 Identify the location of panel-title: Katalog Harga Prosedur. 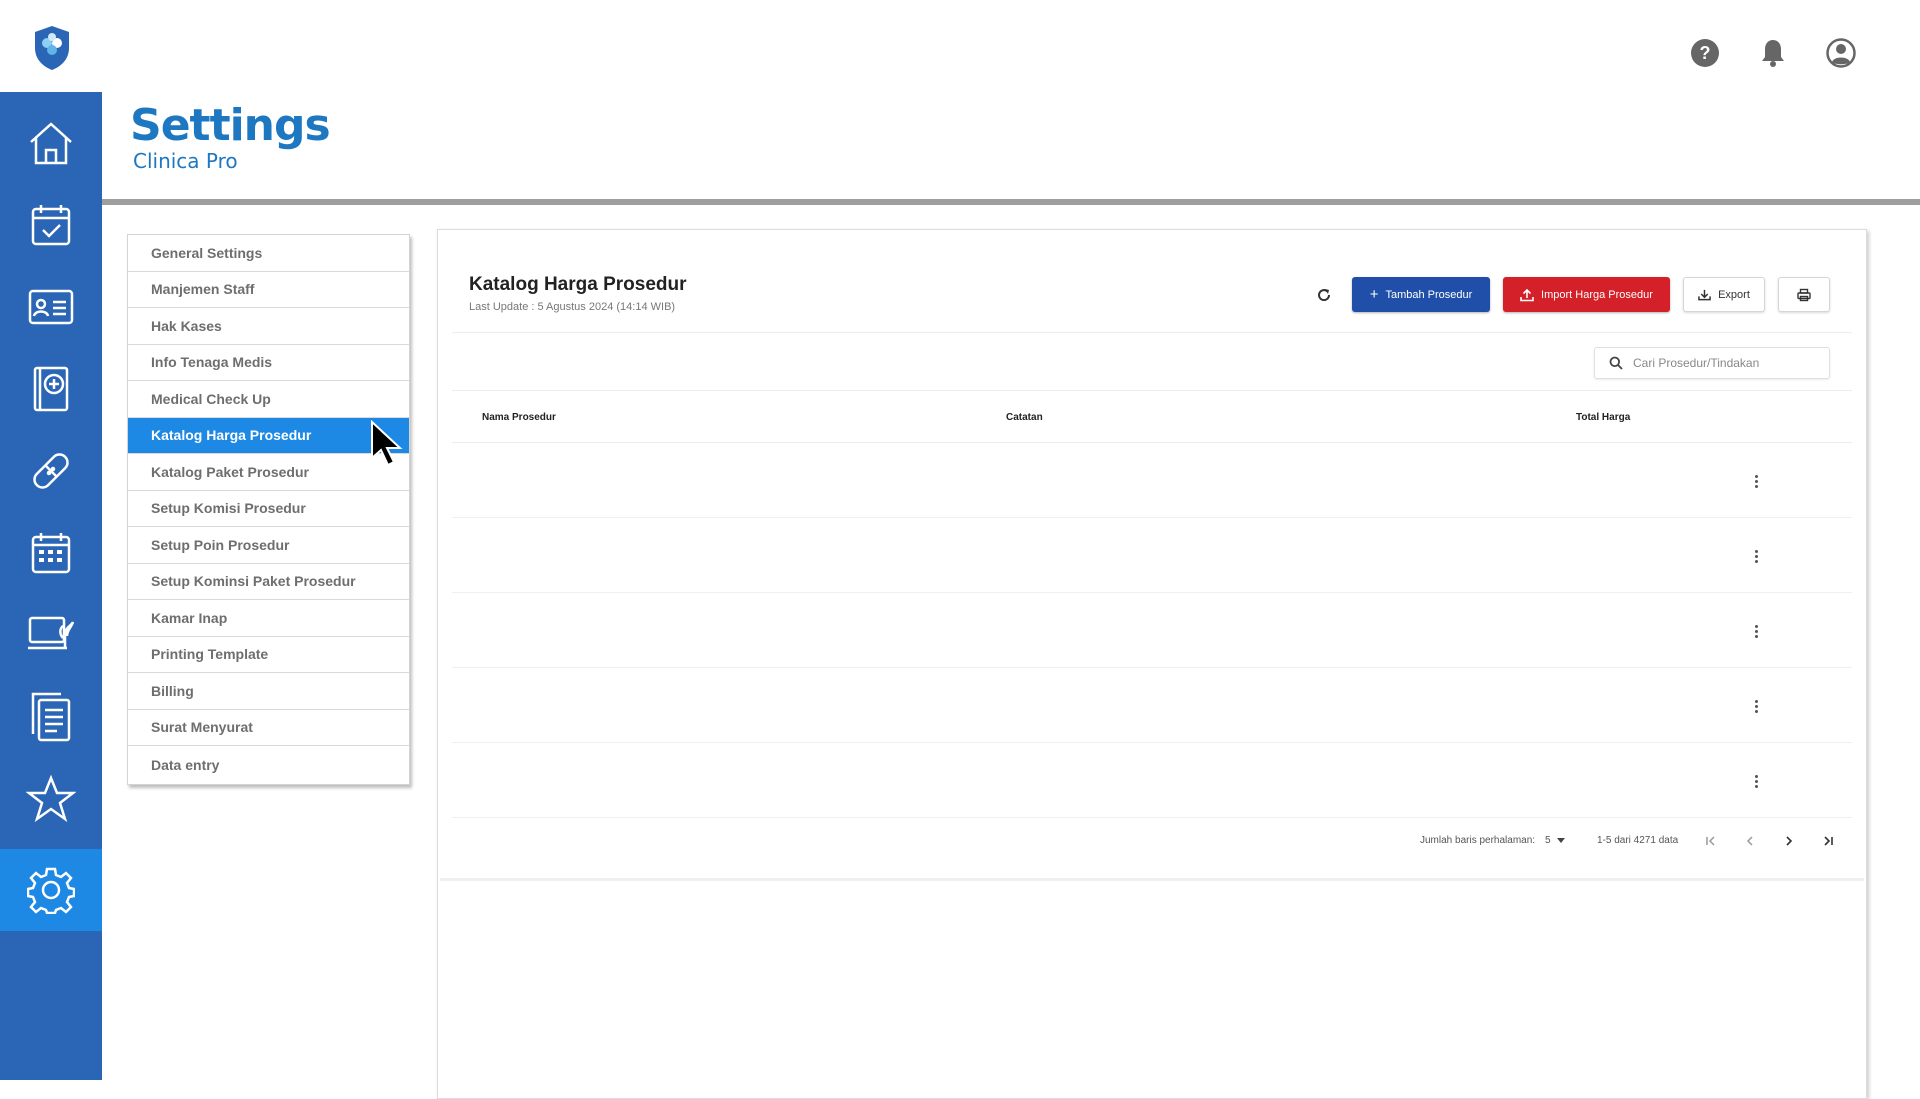
(578, 284).